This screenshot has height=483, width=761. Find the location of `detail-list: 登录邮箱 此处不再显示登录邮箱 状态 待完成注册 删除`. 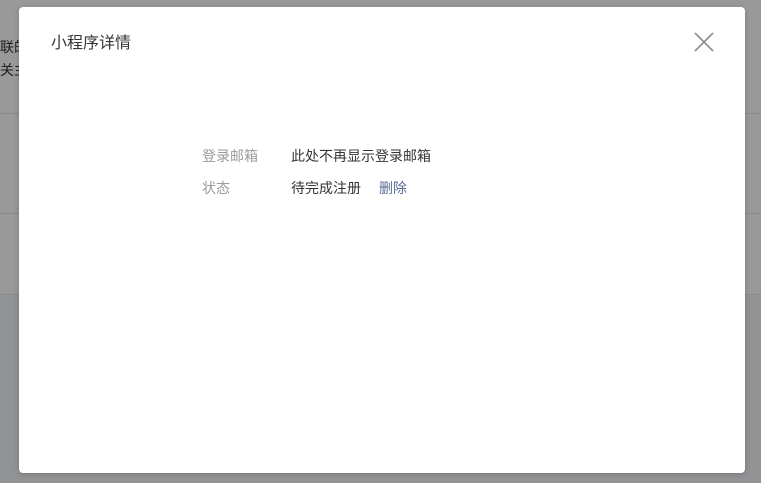

detail-list: 登录邮箱 此处不再显示登录邮箱 状态 待完成注册 删除 is located at coordinates (316, 177).